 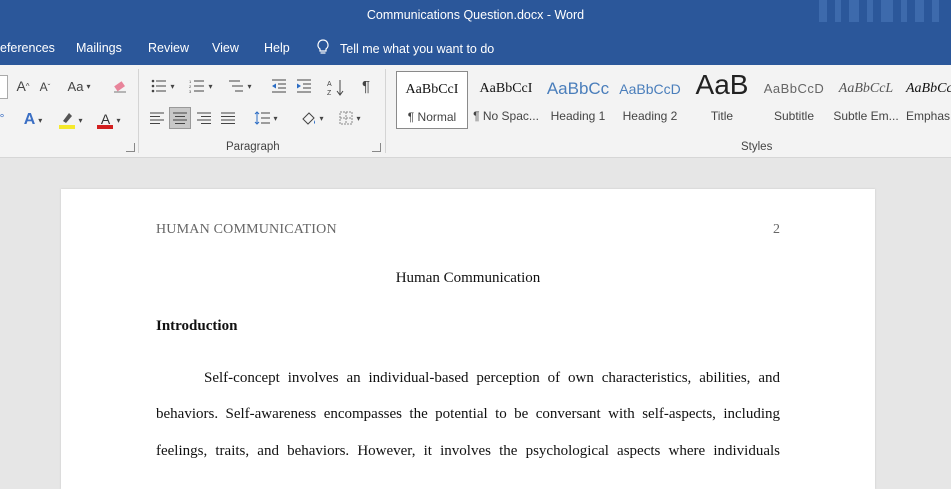 I want to click on tell-me-box: Tell me what you want to do, so click(x=405, y=48).